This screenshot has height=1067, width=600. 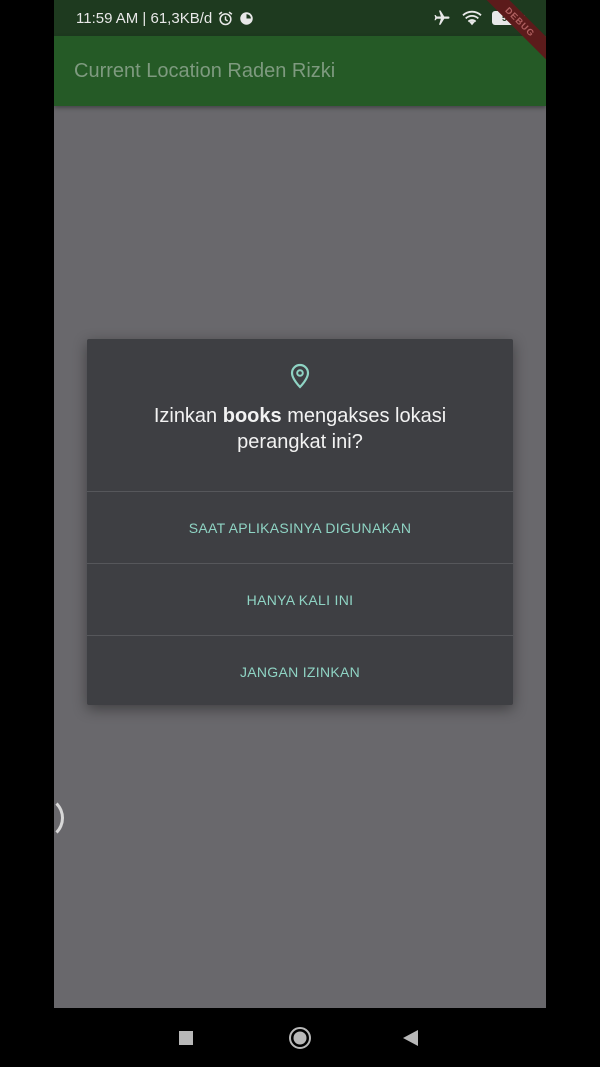 I want to click on status-time-speed: 11:59 AM | 61,3KB/d, so click(x=144, y=18).